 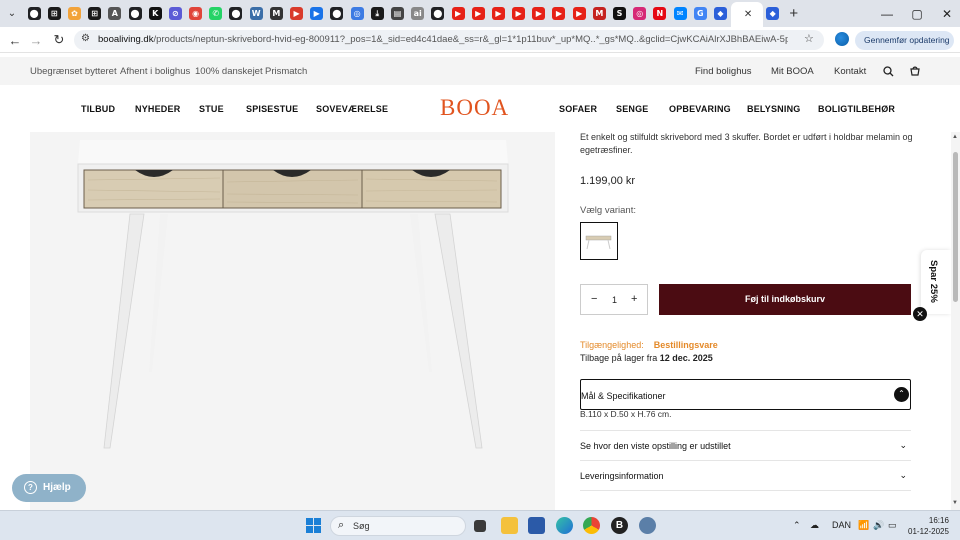 I want to click on taskbar-search: ⌕ Søg, so click(x=398, y=526).